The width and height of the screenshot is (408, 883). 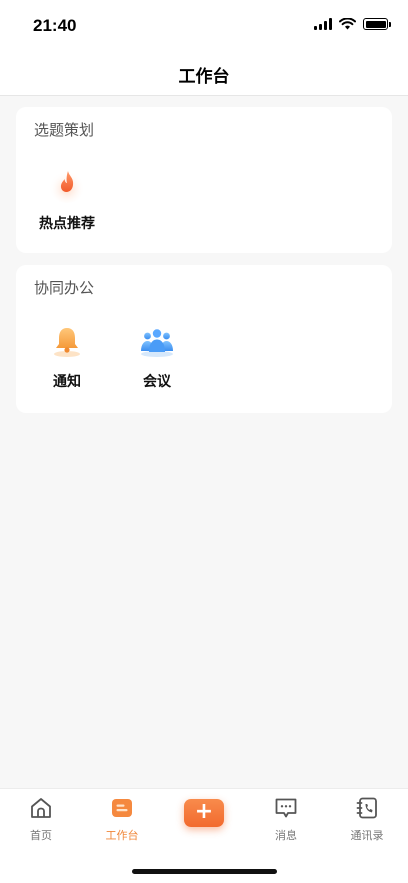 I want to click on tab-label: 首页, so click(x=41, y=835).